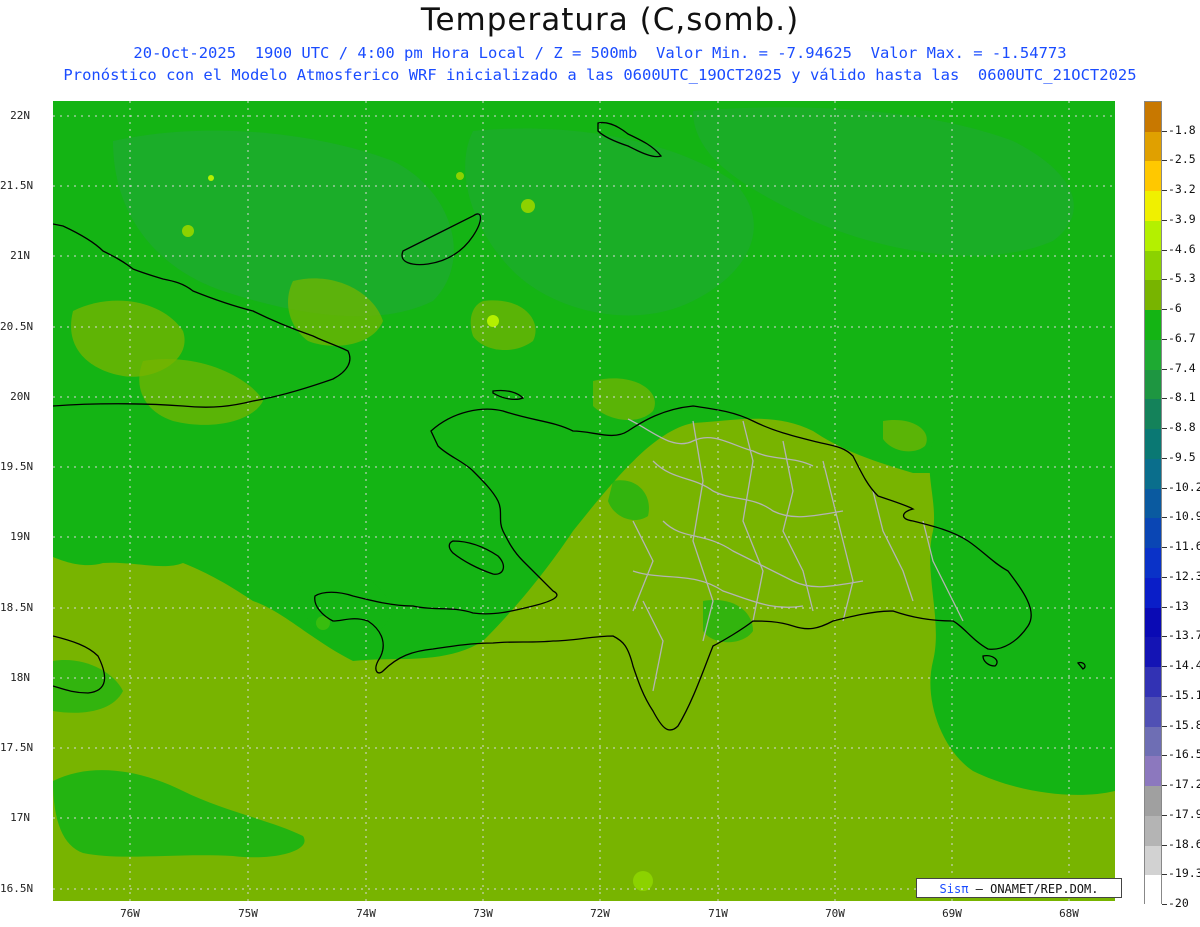 The width and height of the screenshot is (1200, 927). I want to click on legend-label: -10.9, so click(1184, 516).